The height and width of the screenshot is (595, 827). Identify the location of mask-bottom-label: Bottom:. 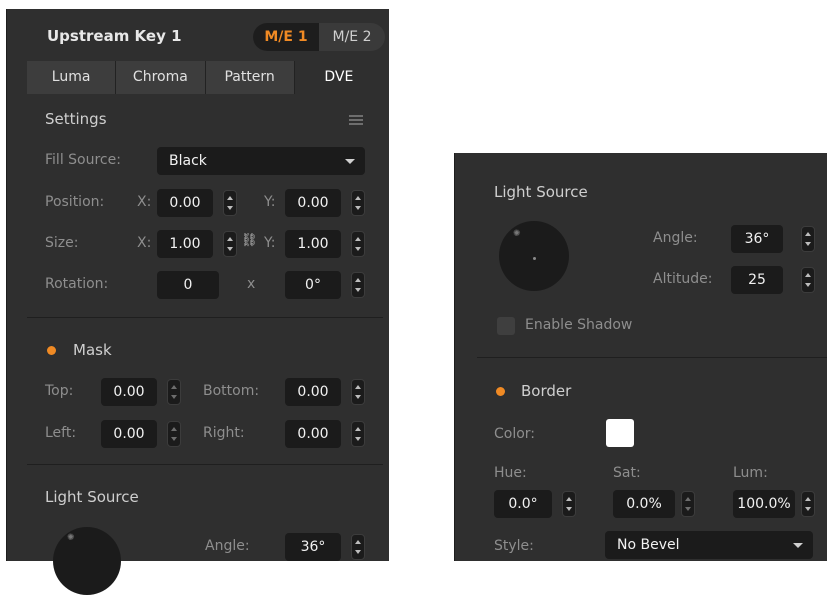
(231, 391).